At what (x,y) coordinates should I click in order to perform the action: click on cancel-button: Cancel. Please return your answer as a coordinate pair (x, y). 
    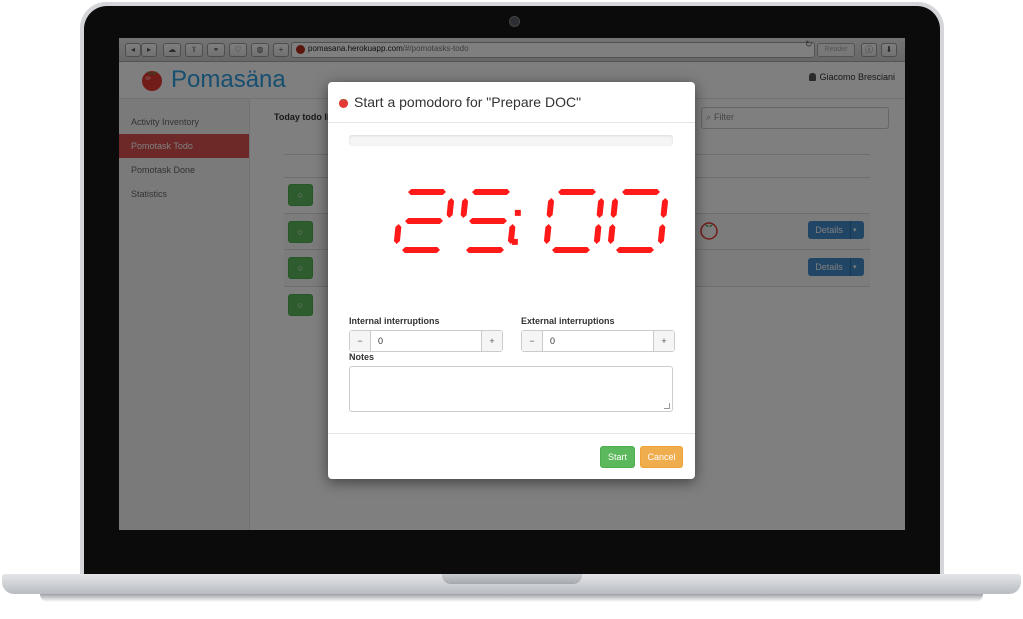
    Looking at the image, I should click on (661, 457).